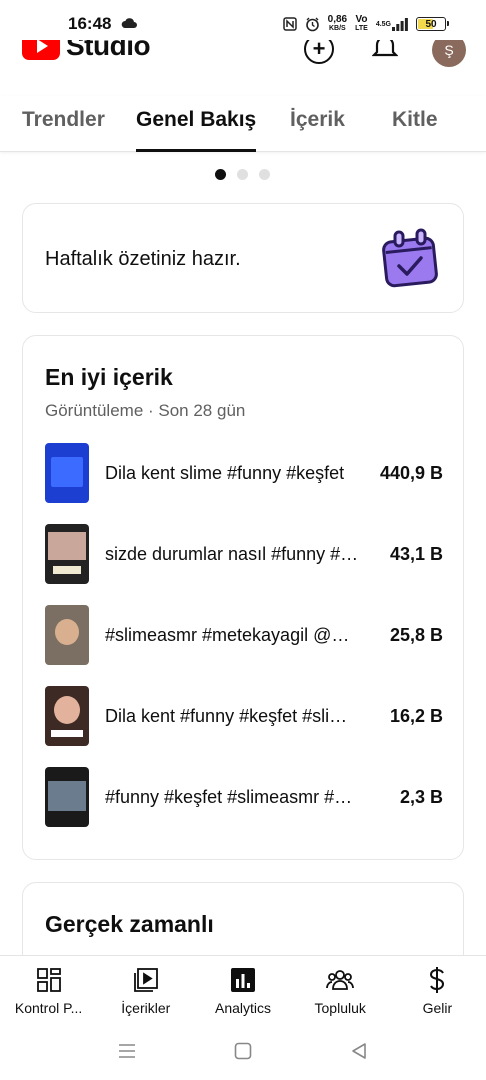 The height and width of the screenshot is (1080, 486). I want to click on clock: 16:48, so click(90, 23).